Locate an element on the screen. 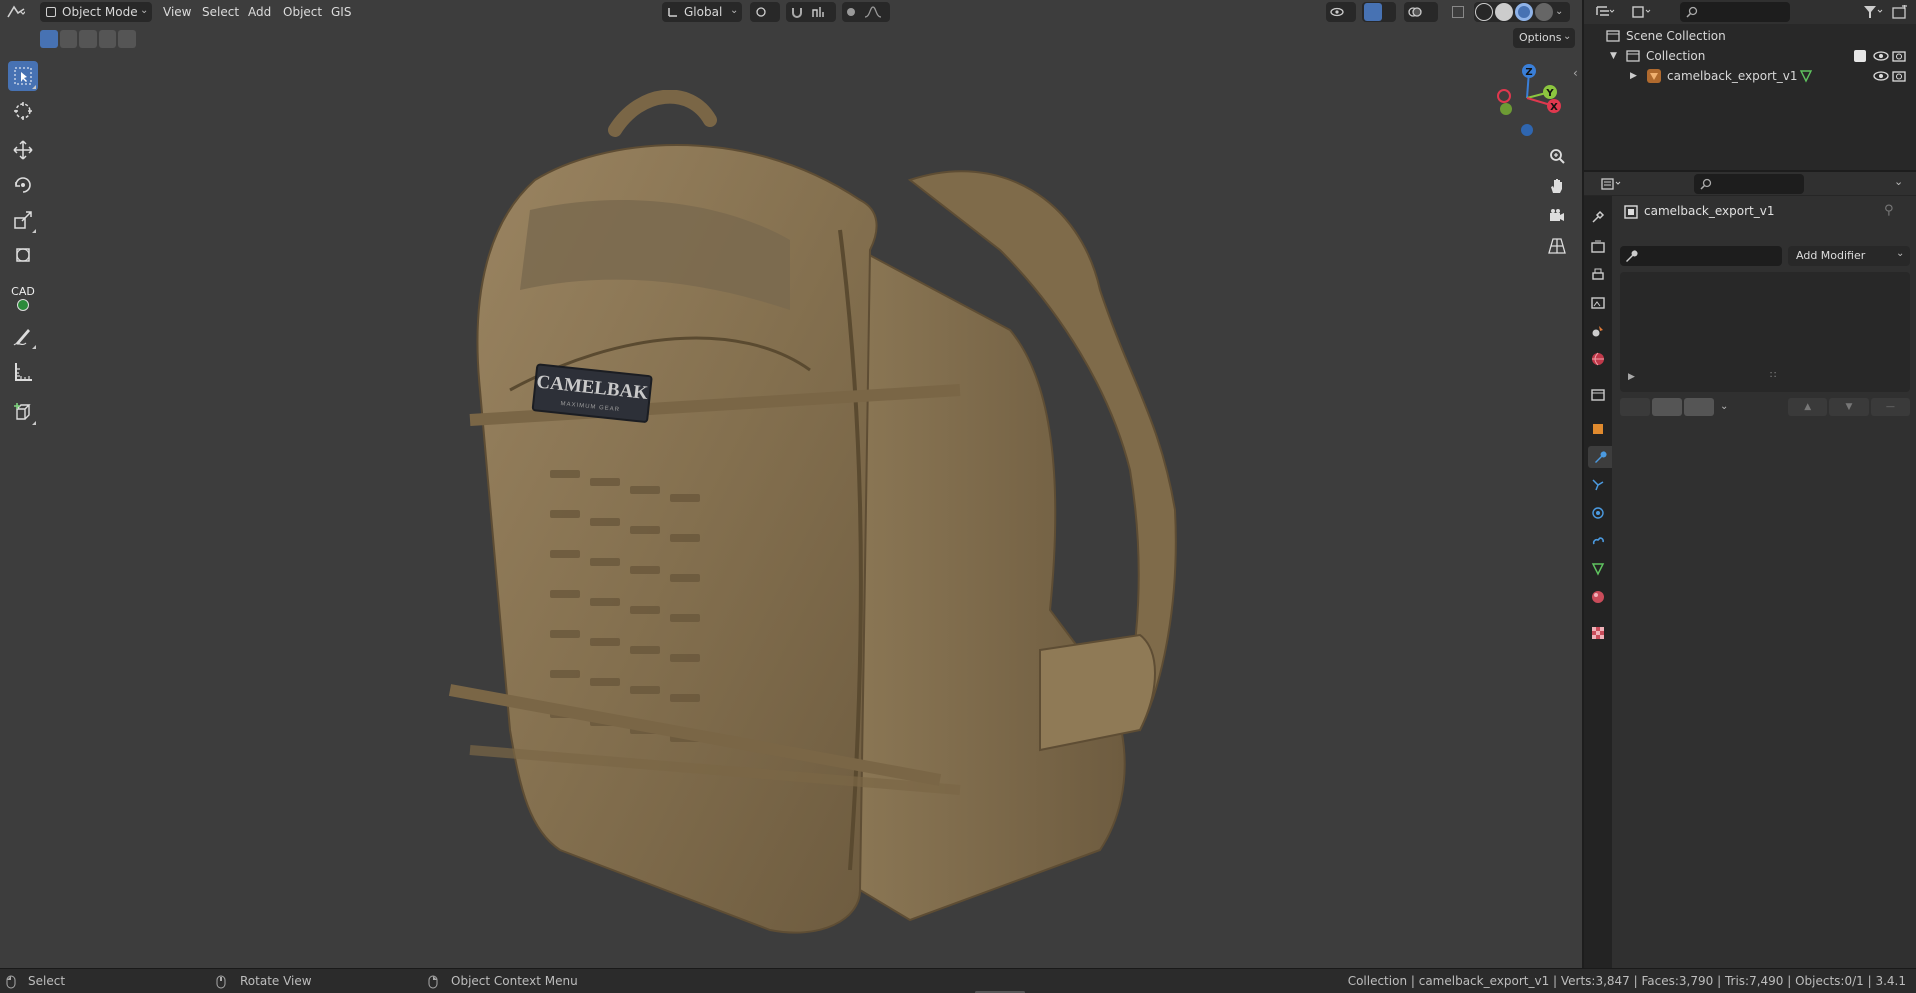 The width and height of the screenshot is (1916, 993). pin-icon: ⚲ is located at coordinates (1889, 210).